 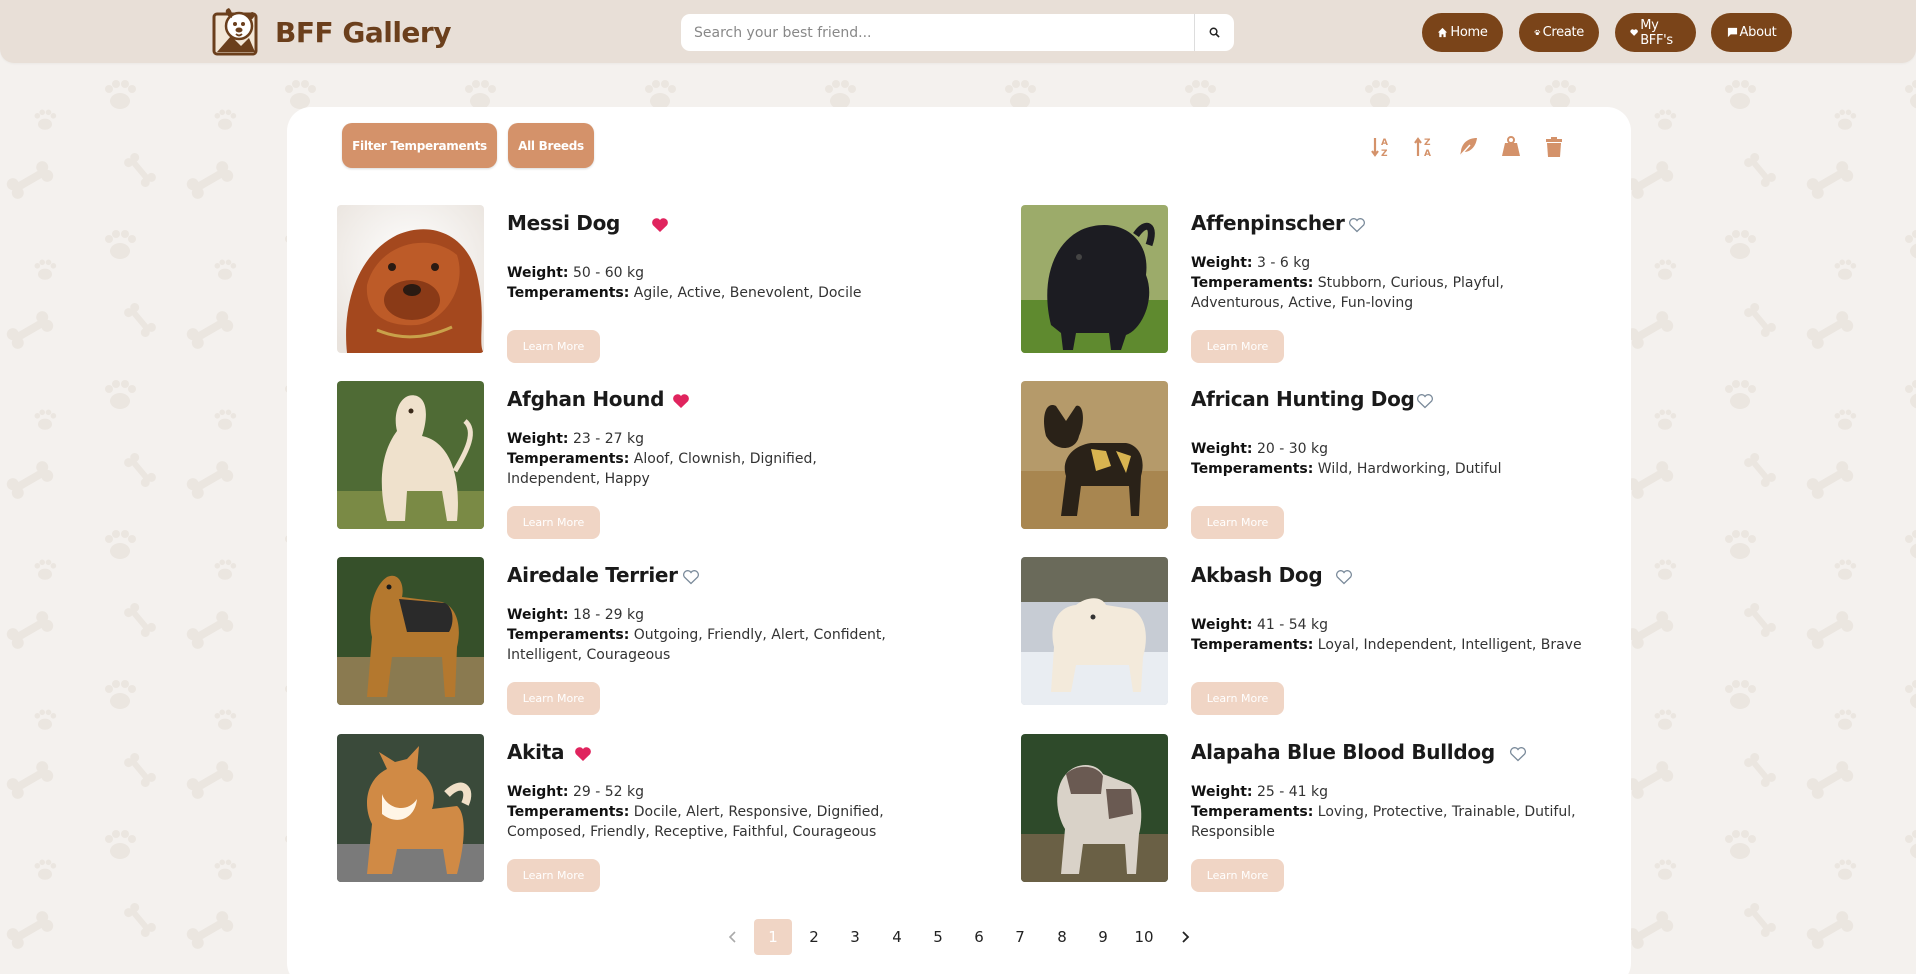 I want to click on sort-weight-light-button, so click(x=1468, y=147).